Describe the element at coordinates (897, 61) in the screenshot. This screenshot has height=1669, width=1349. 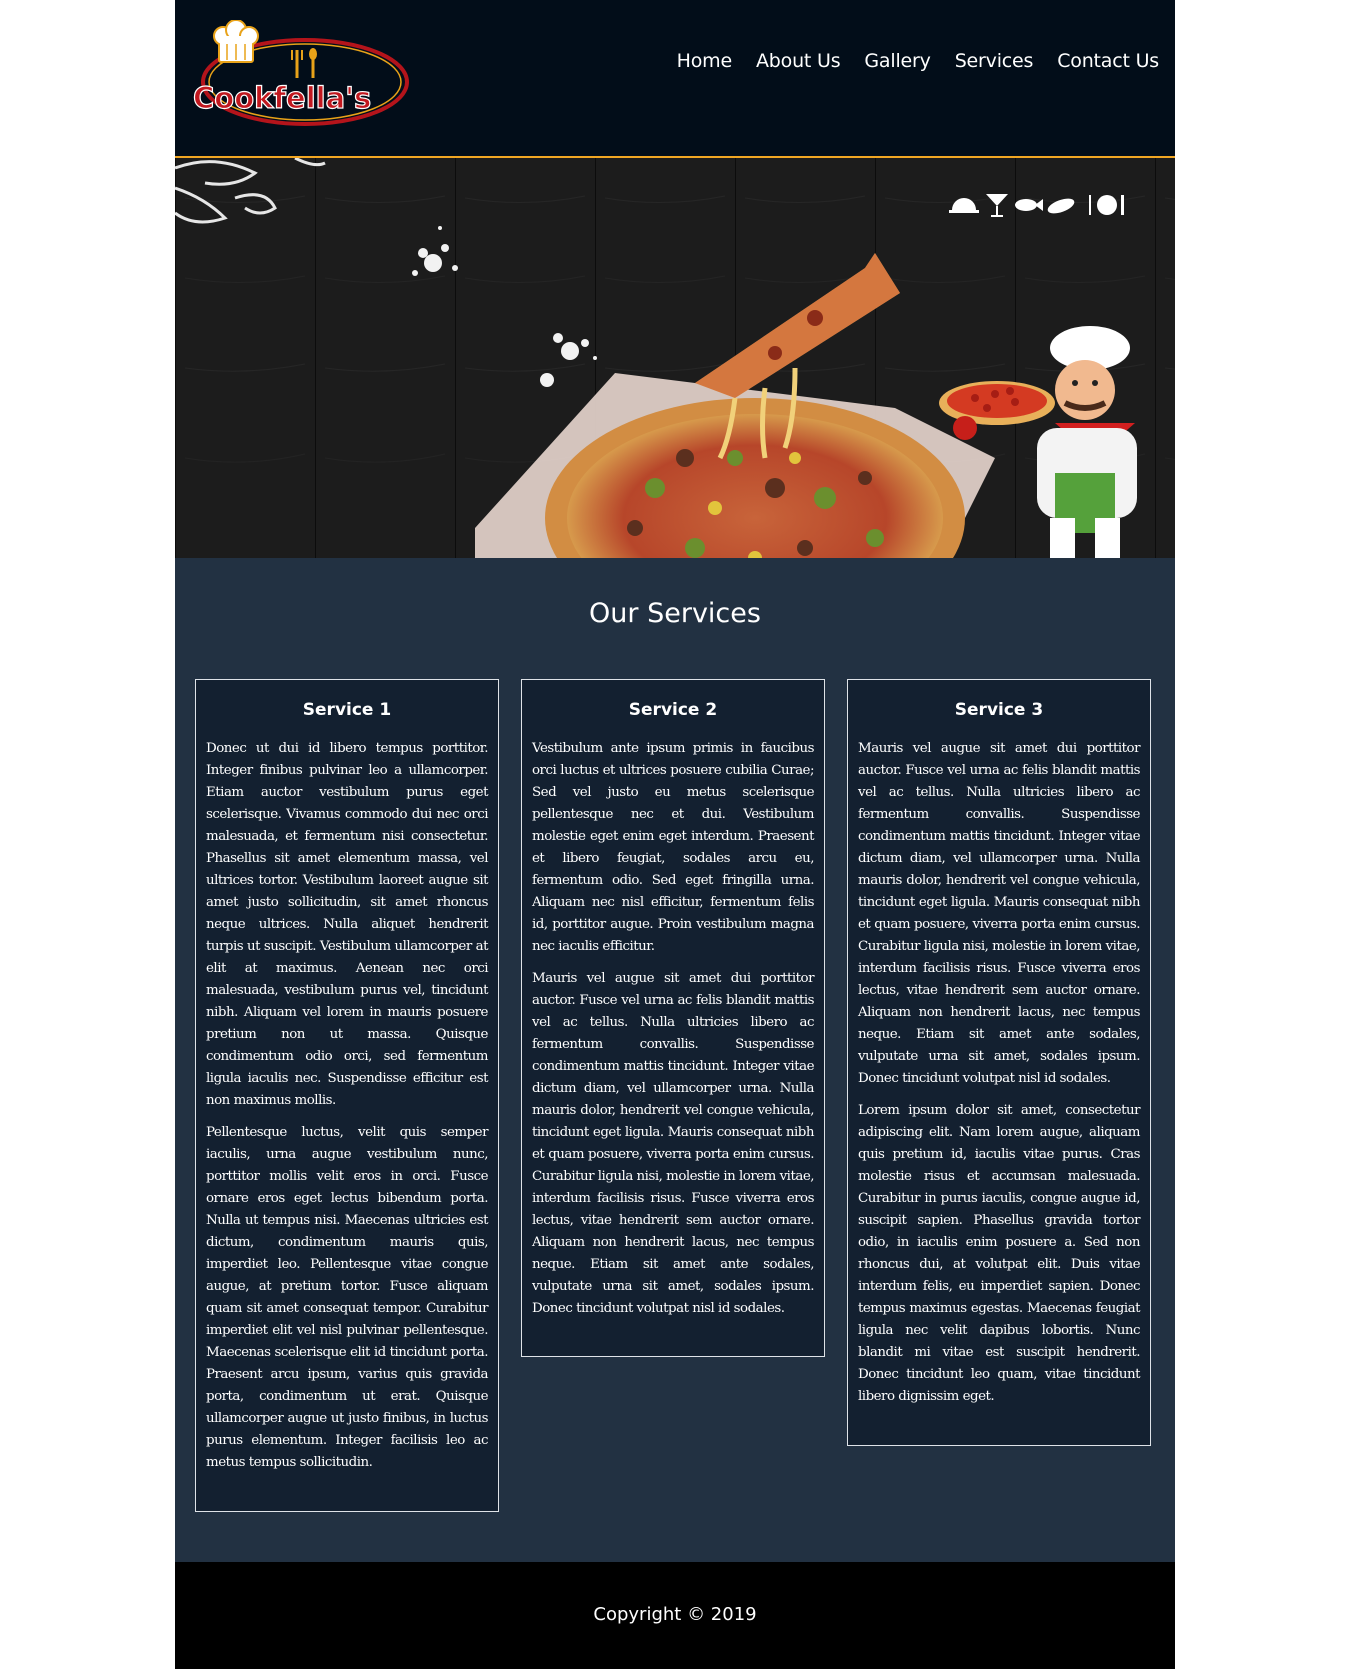
I see `nav-gallery: Gallery` at that location.